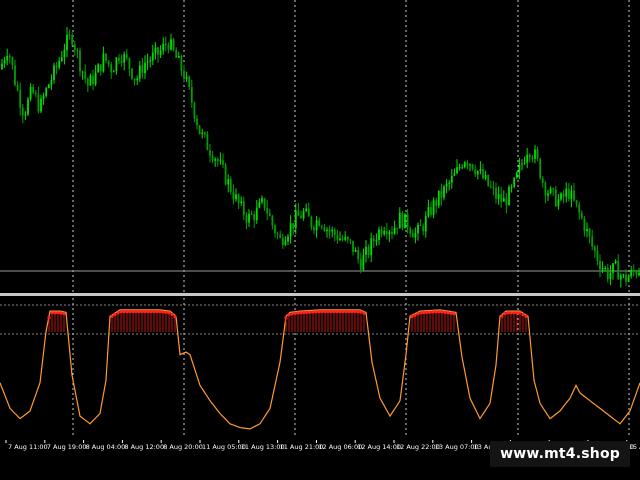 This screenshot has height=480, width=640. What do you see at coordinates (28, 447) in the screenshot?
I see `time-axis-label: 7 Aug 11:00` at bounding box center [28, 447].